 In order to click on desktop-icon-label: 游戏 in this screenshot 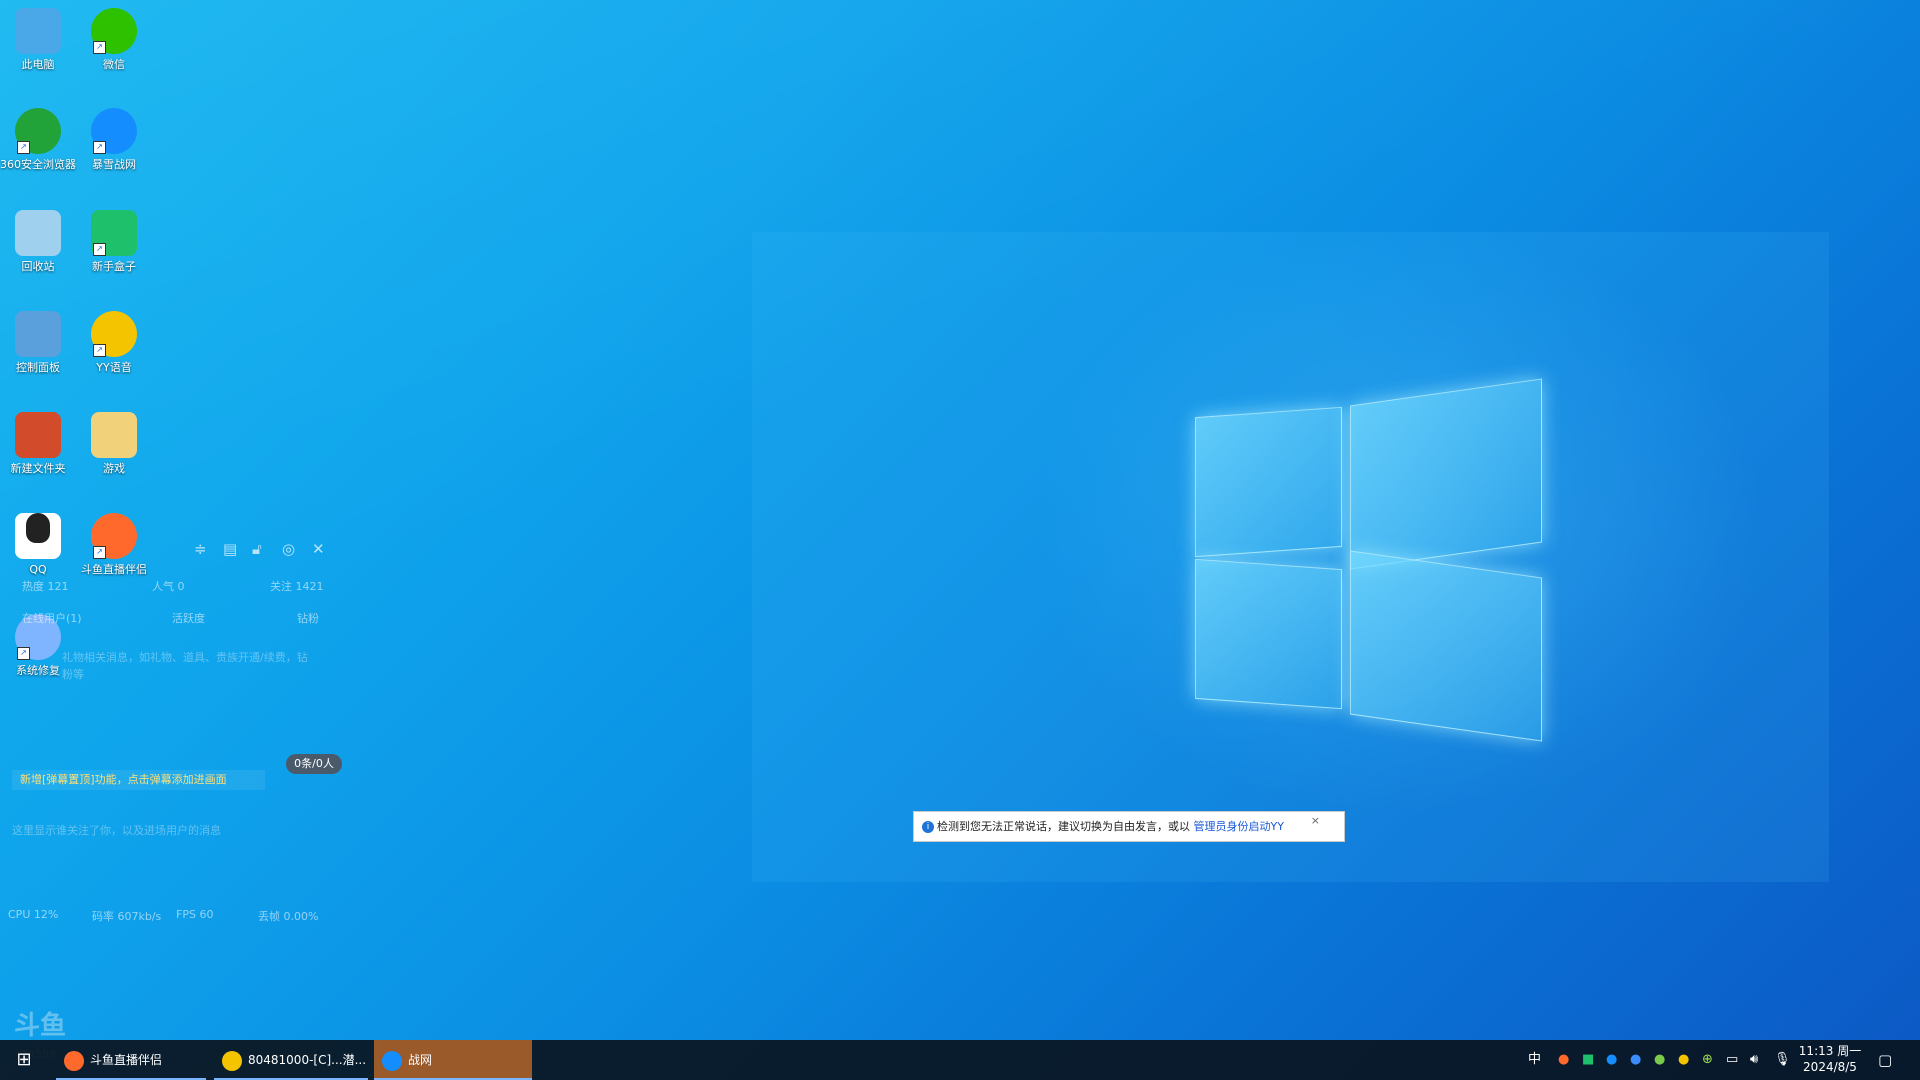, I will do `click(114, 468)`.